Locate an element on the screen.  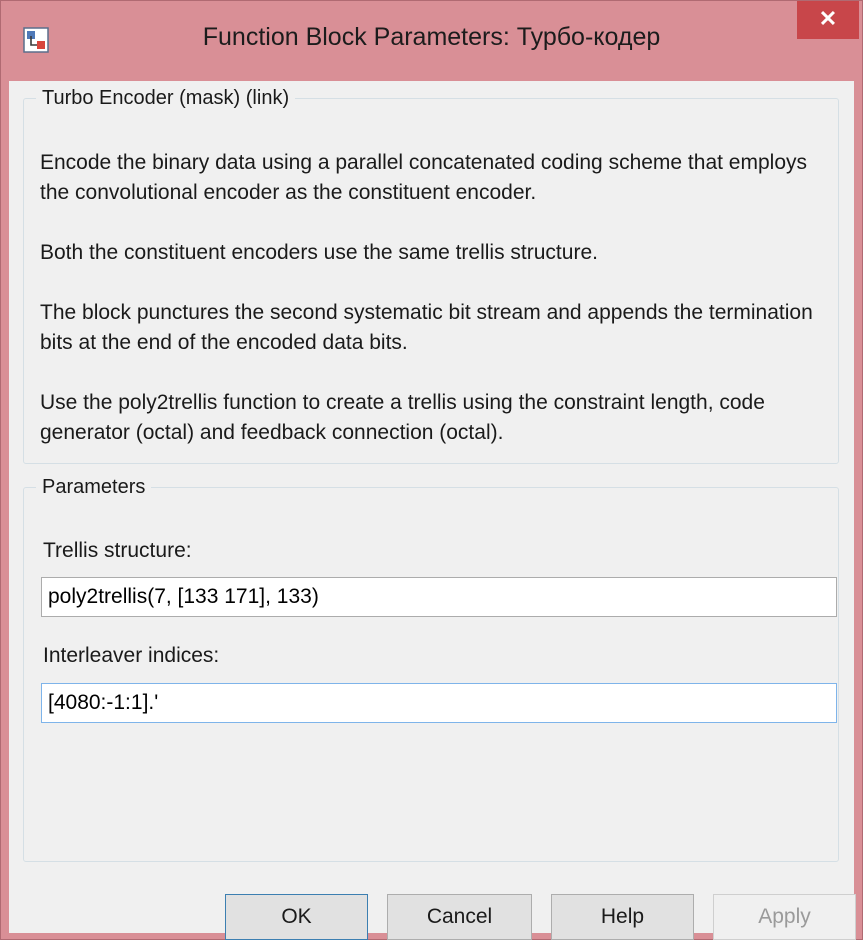
ok-button: OK is located at coordinates (296, 917).